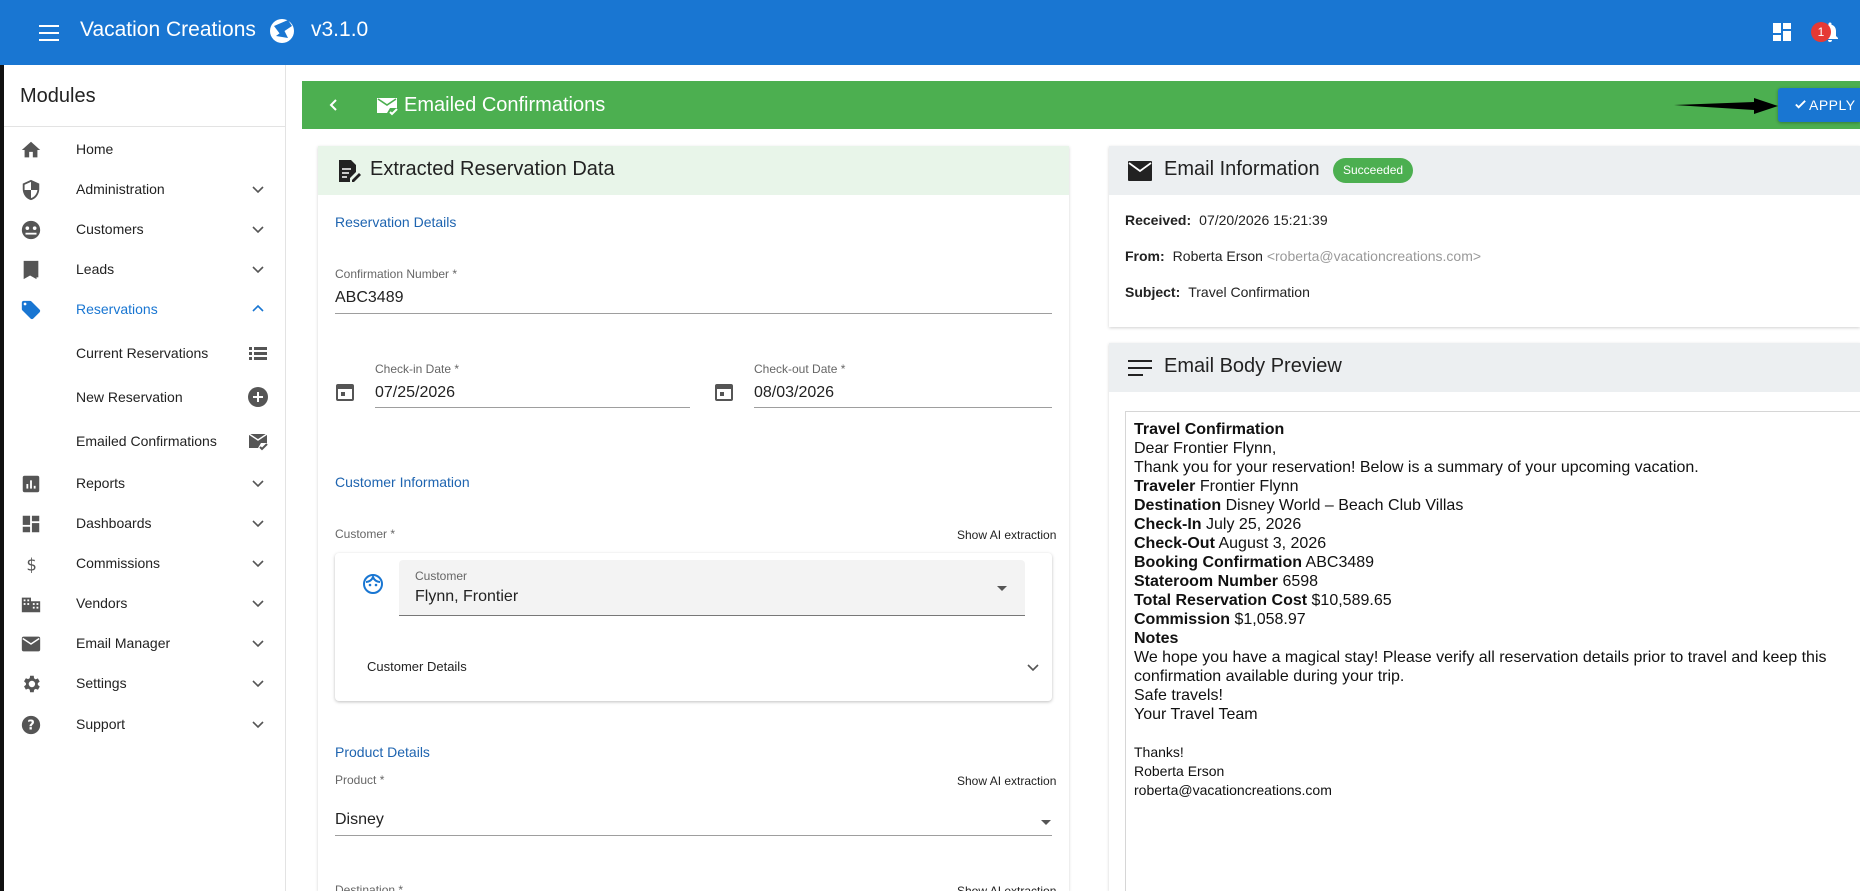  Describe the element at coordinates (145, 149) in the screenshot. I see `sidebar-item-home: Home` at that location.